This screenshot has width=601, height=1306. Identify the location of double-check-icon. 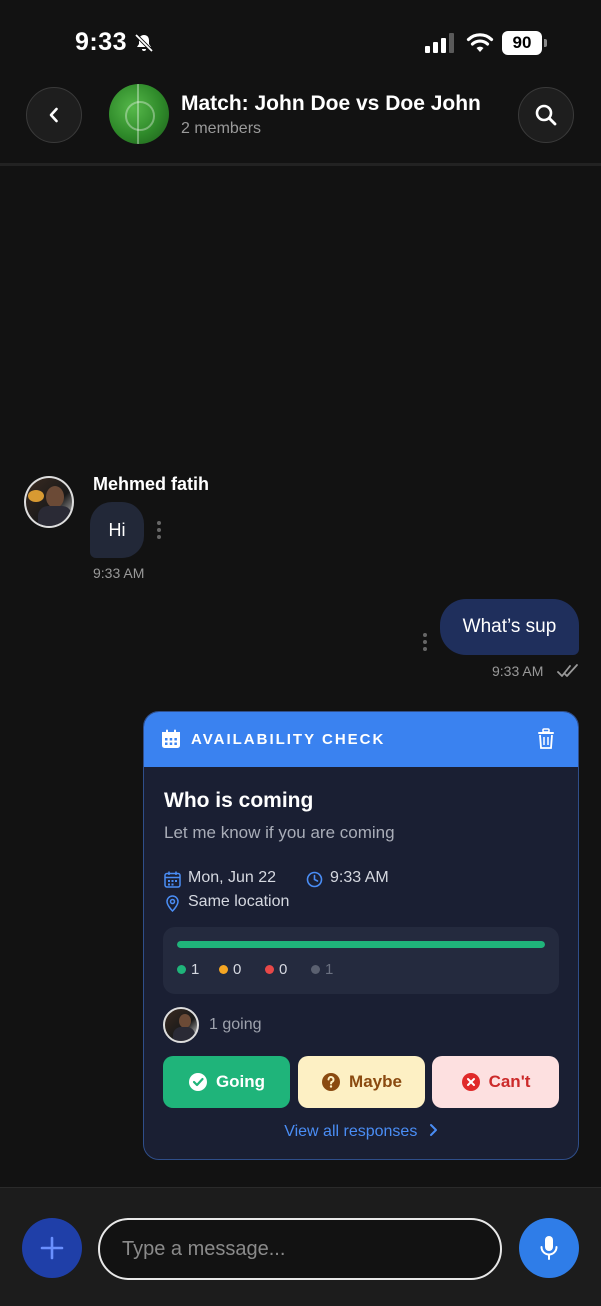
(567, 670).